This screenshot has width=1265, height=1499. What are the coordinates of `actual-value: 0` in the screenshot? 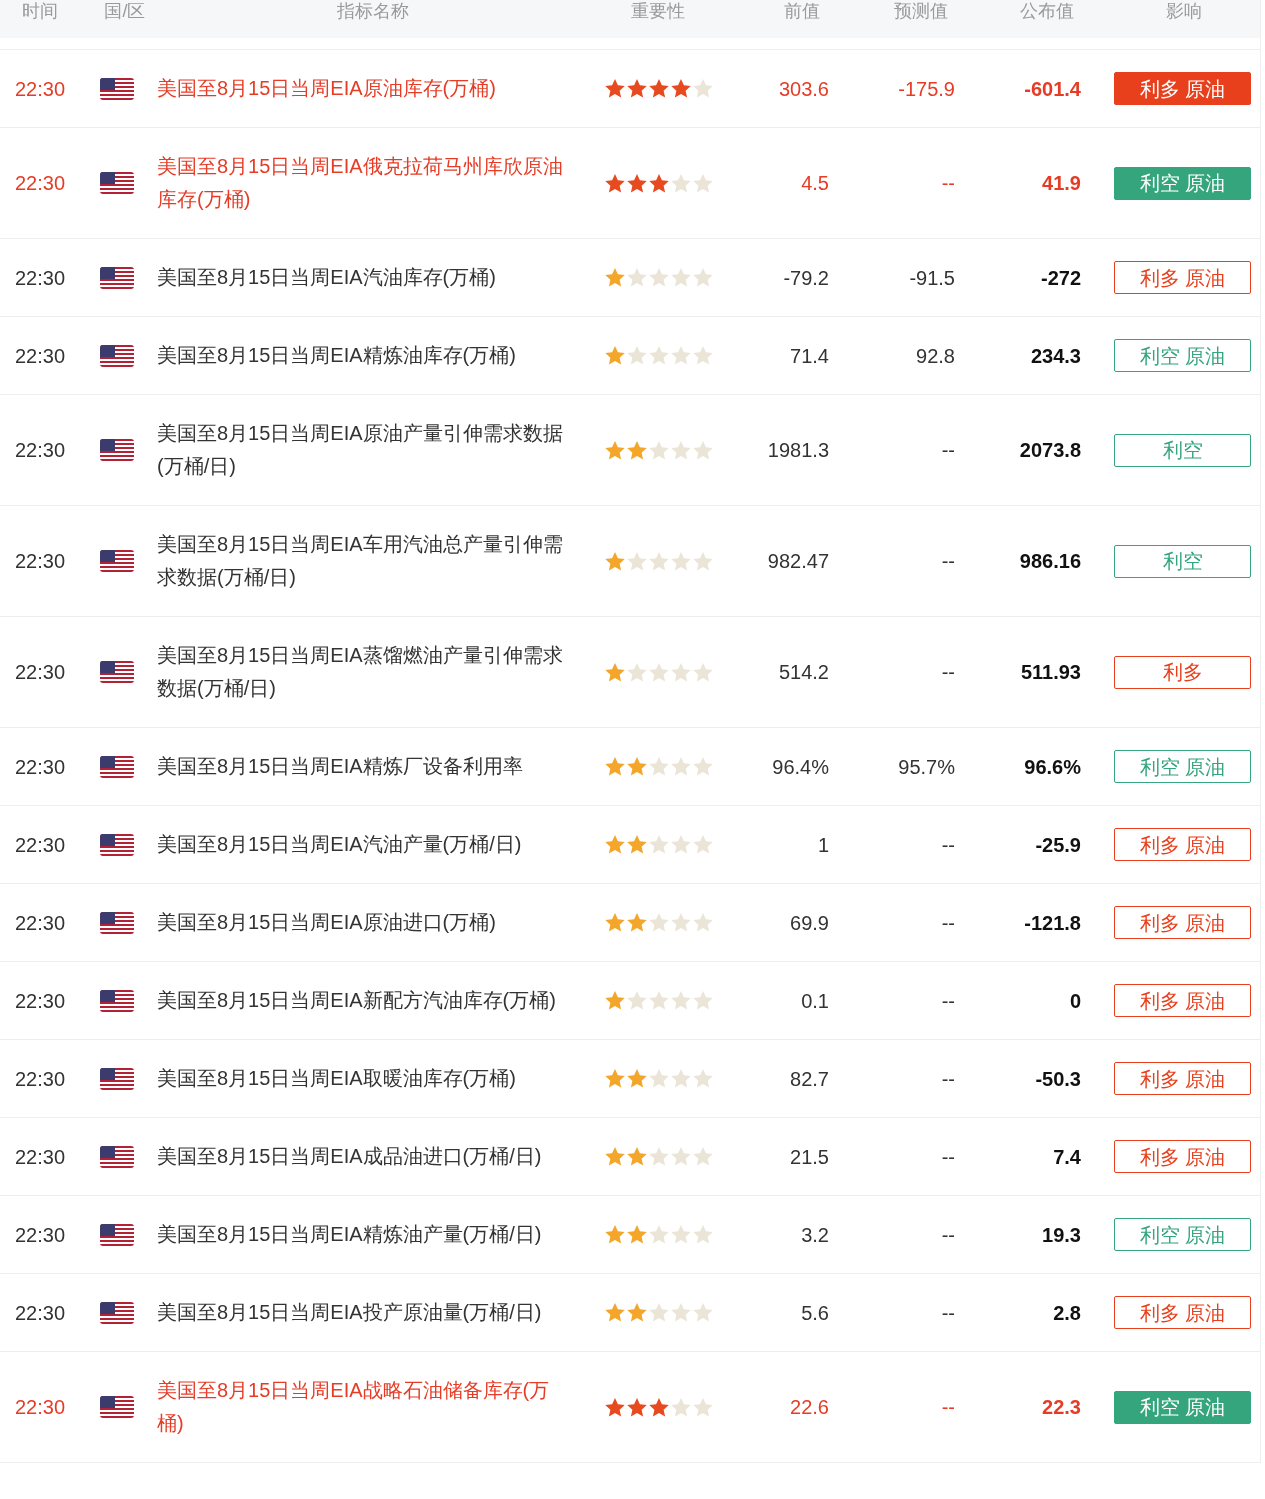 It's located at (1075, 1001).